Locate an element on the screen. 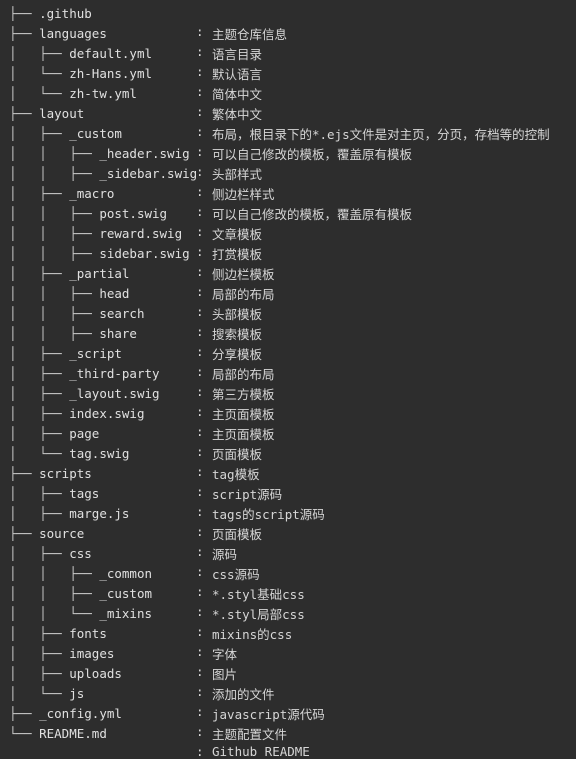 Image resolution: width=576 pixels, height=759 pixels. tree-row: │ ├── tags: tags的script源码 is located at coordinates (288, 503).